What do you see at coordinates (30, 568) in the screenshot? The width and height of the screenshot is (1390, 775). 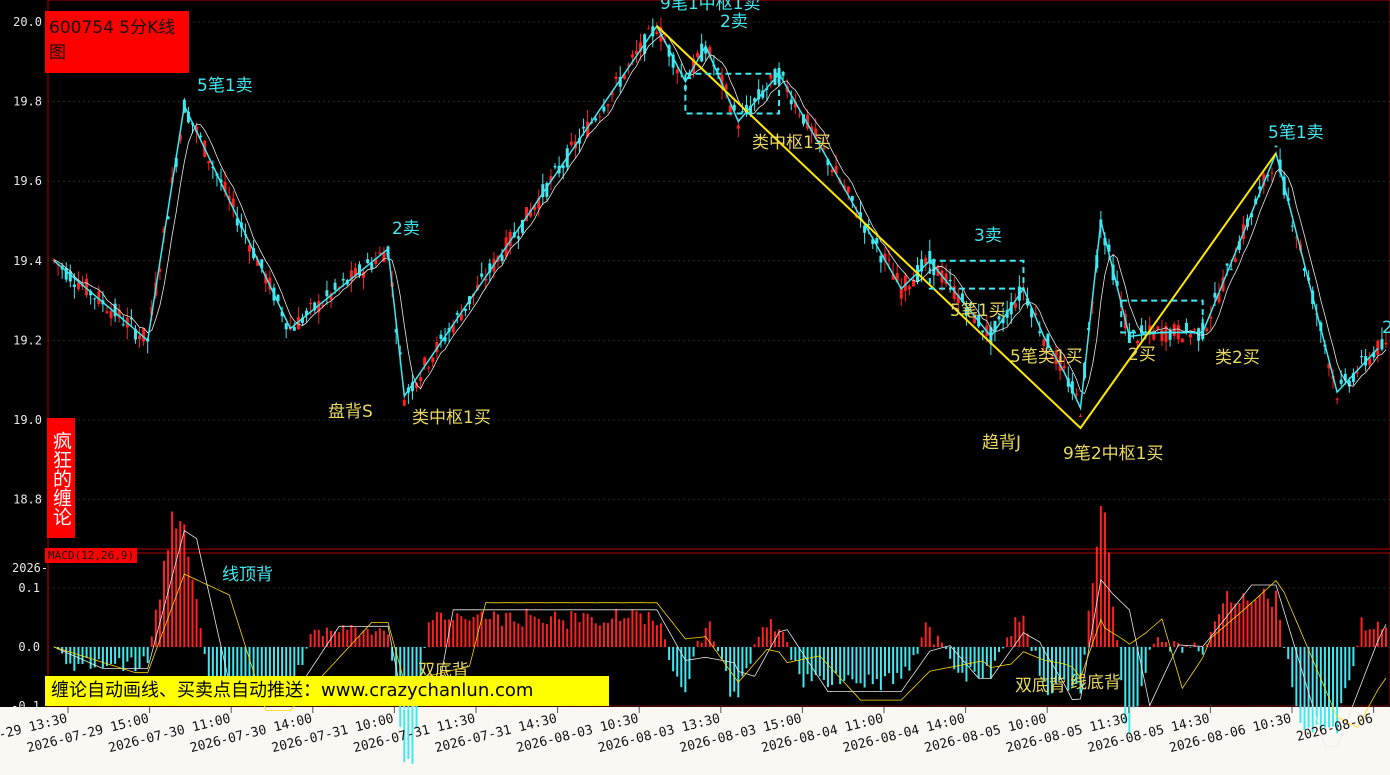 I see `macd-top-label: 2026-` at bounding box center [30, 568].